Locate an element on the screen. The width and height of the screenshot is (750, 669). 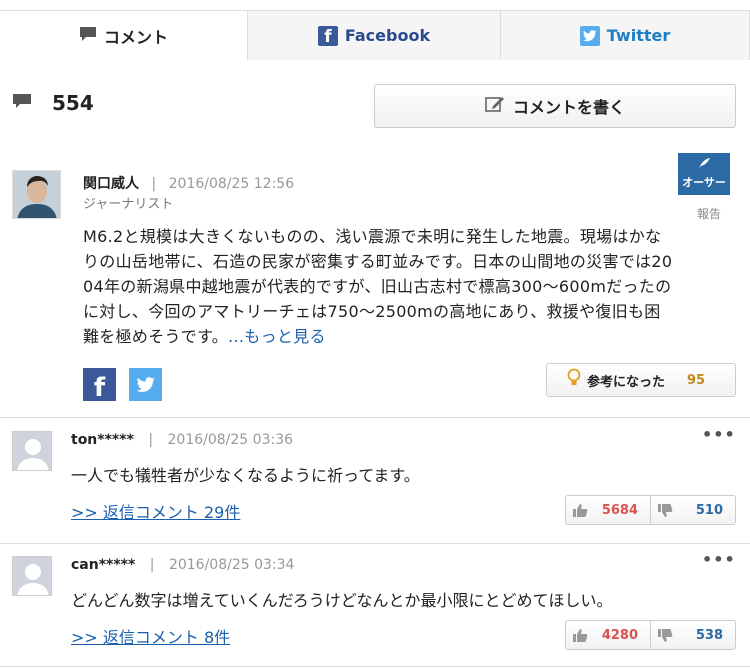
twitter-icon is located at coordinates (589, 35).